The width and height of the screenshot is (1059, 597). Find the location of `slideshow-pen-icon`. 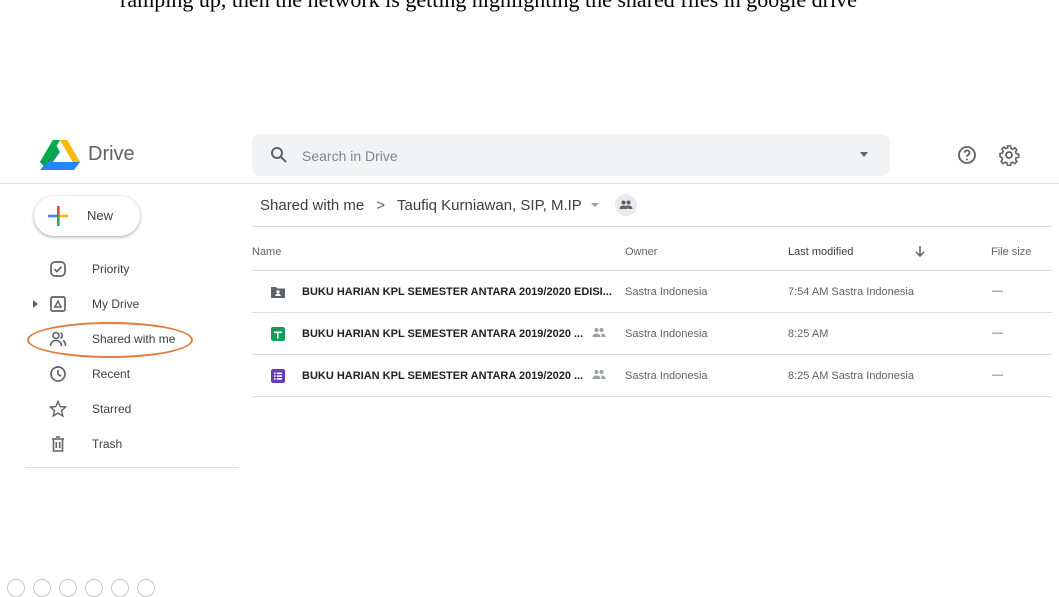

slideshow-pen-icon is located at coordinates (68, 588).